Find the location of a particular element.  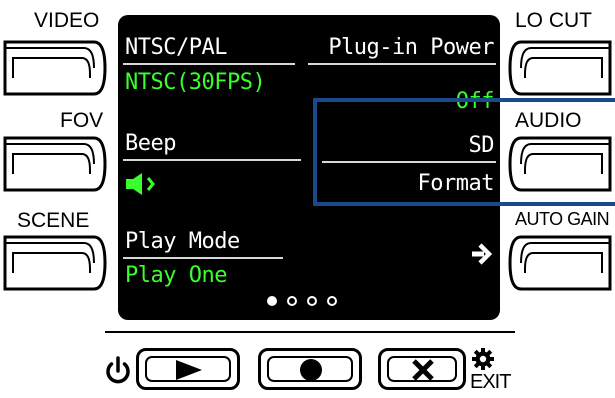

scene-button is located at coordinates (54, 263).